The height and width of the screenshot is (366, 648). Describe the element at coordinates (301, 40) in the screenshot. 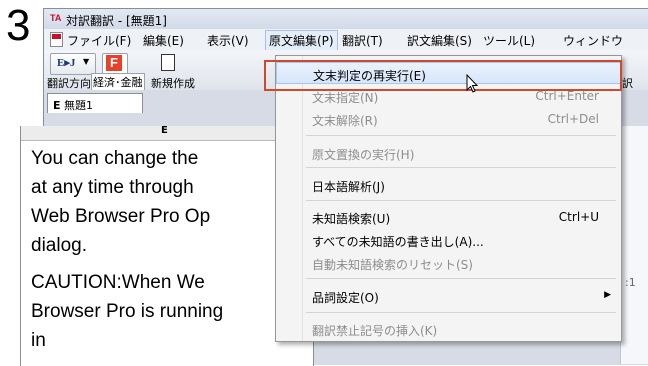

I see `menu-source-edit: 原文編集(P)` at that location.